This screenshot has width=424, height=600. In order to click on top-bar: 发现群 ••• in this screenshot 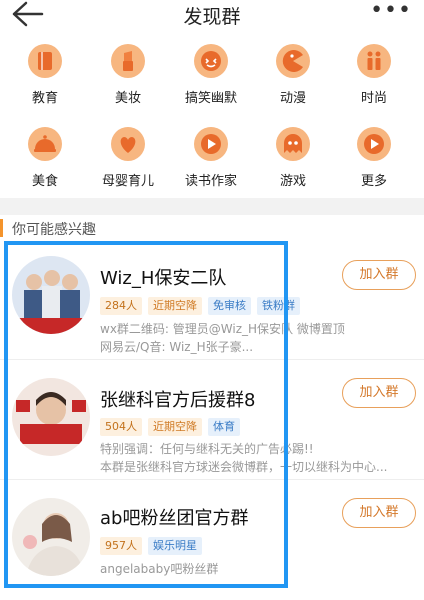, I will do `click(212, 16)`.